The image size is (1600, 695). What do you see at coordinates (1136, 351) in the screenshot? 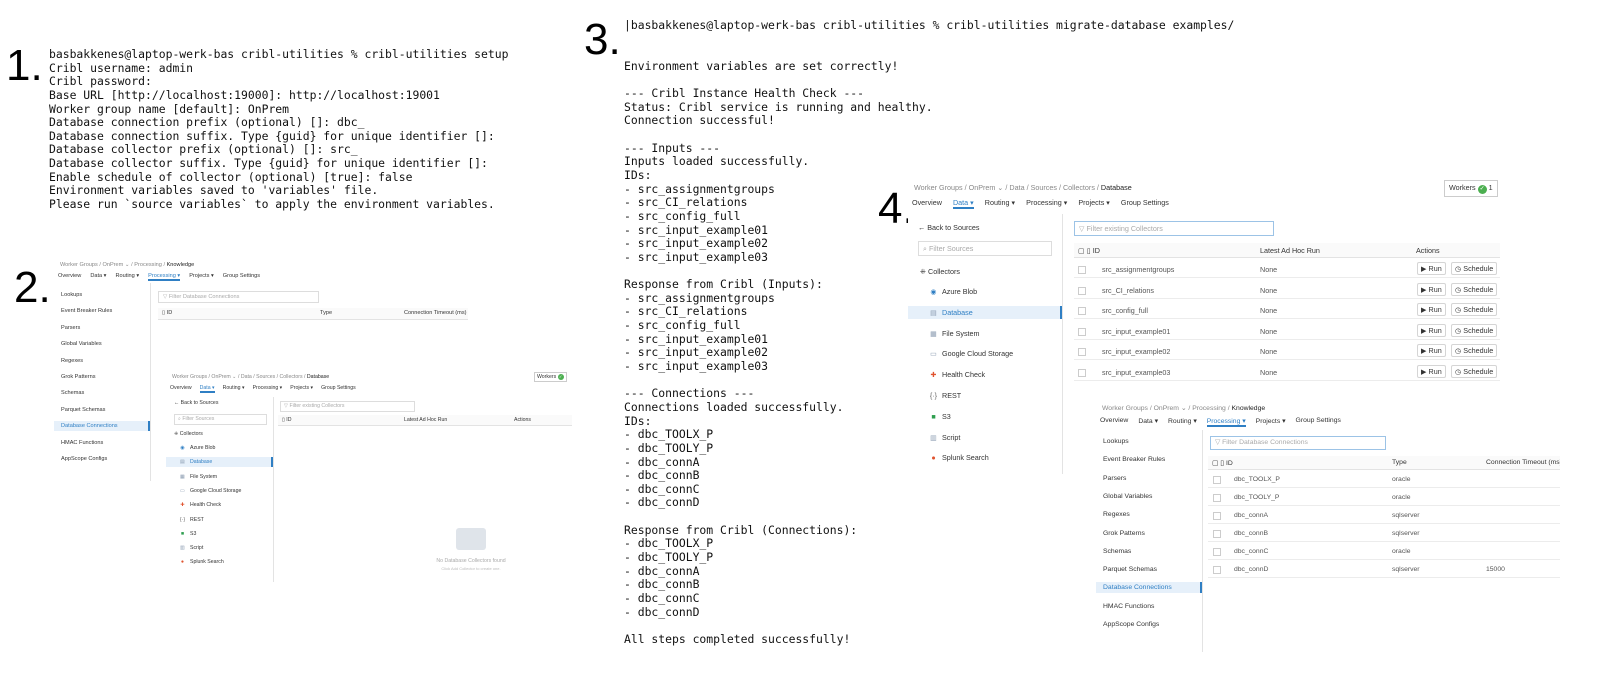
I see `collector-id: src_input_example02` at bounding box center [1136, 351].